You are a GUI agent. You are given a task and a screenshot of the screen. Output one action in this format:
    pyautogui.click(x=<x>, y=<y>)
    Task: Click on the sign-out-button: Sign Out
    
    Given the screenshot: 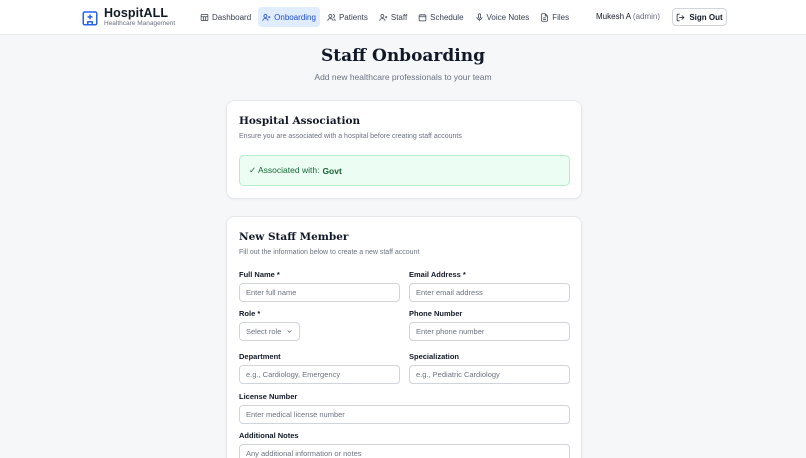 What is the action you would take?
    pyautogui.click(x=699, y=17)
    